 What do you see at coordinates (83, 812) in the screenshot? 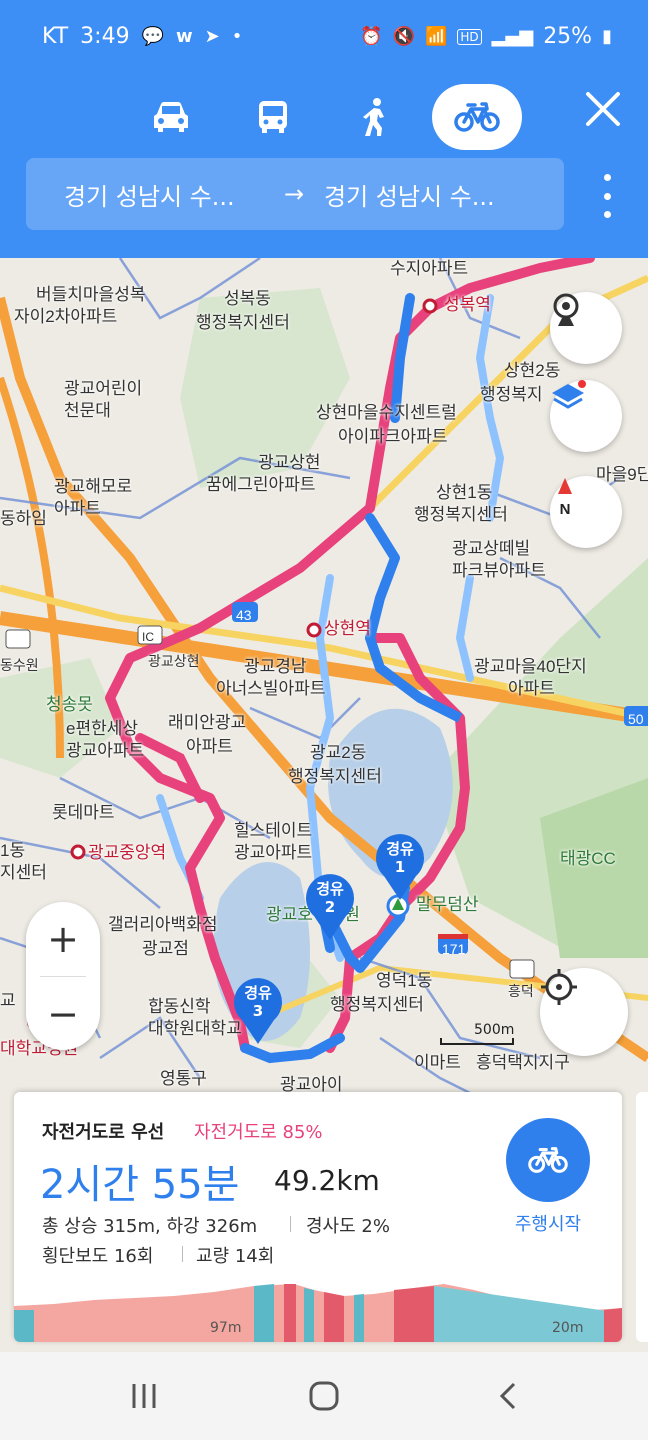
I see `map-label: 롯데마트` at bounding box center [83, 812].